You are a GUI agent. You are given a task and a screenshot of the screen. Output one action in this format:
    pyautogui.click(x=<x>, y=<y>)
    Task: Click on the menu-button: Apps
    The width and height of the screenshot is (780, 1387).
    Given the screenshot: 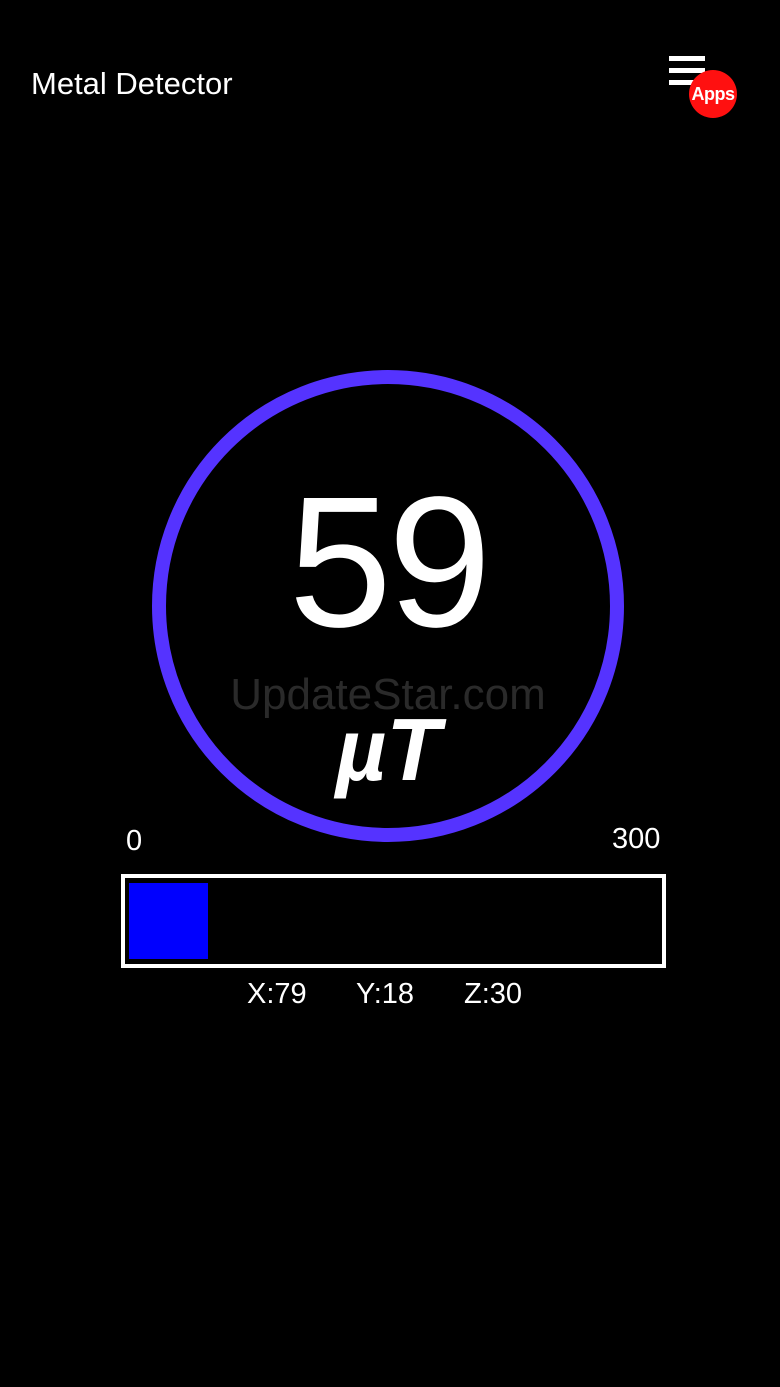 What is the action you would take?
    pyautogui.click(x=702, y=87)
    